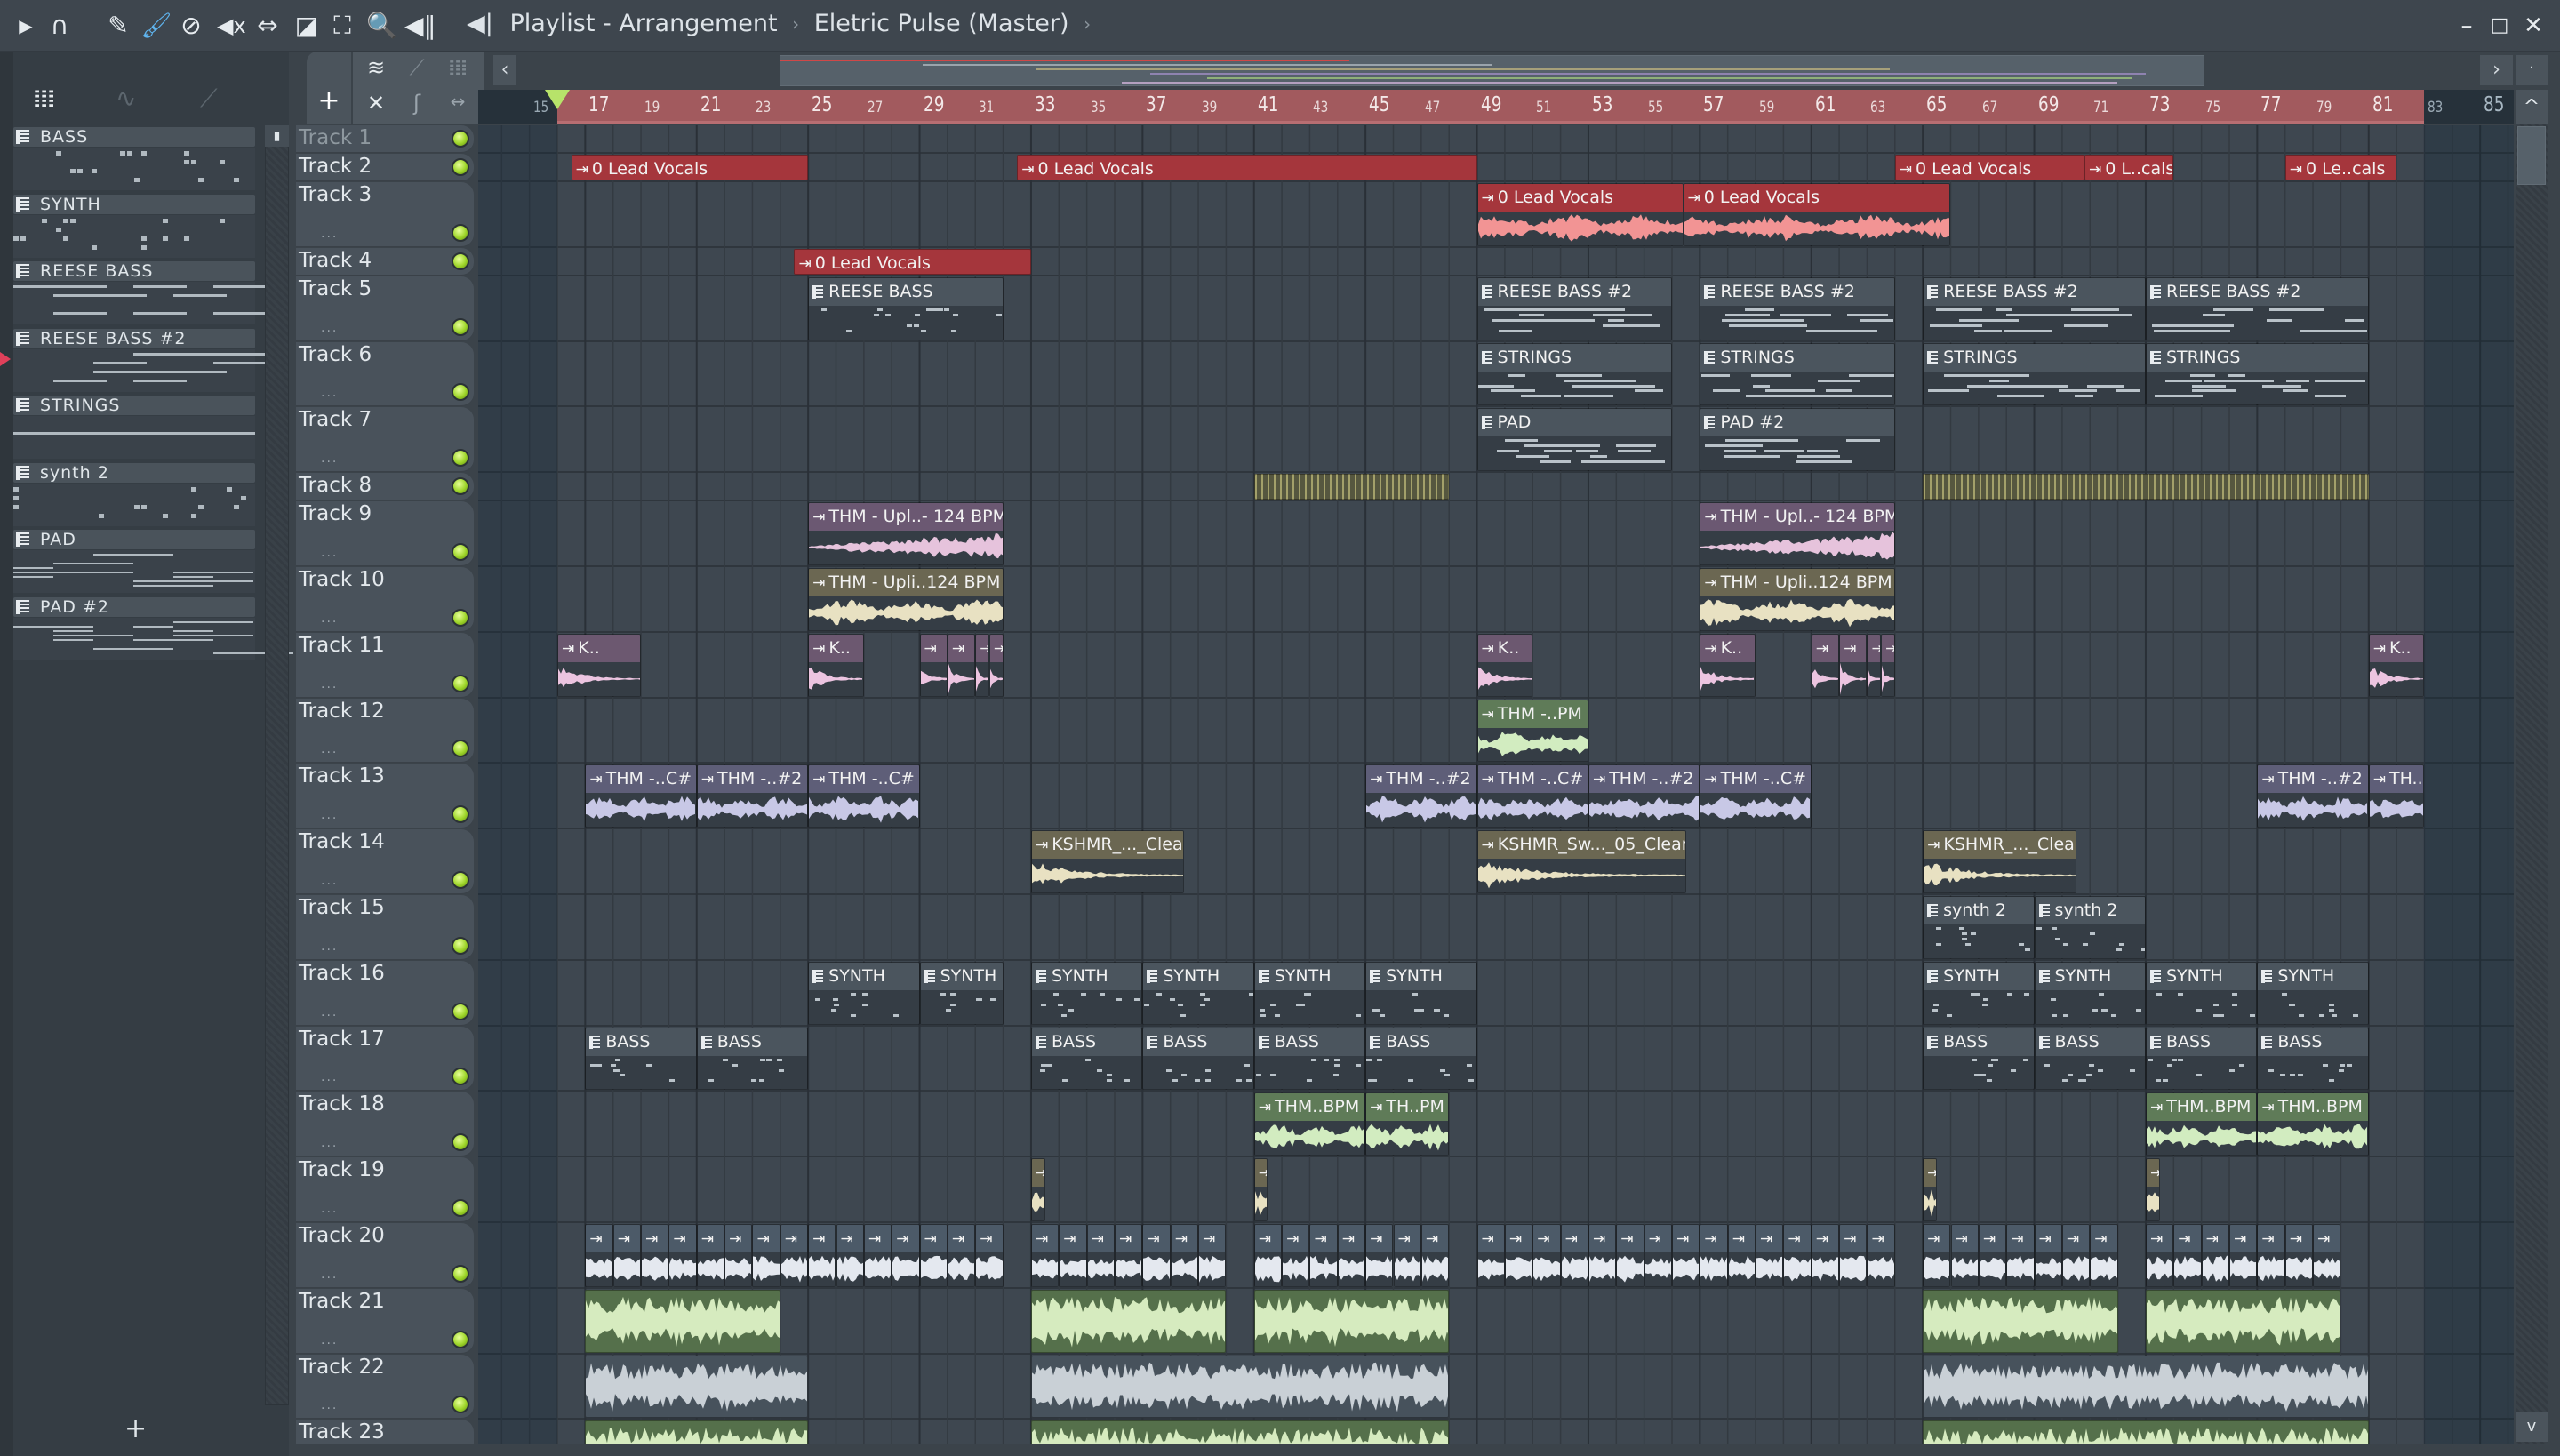 The width and height of the screenshot is (2560, 1456). I want to click on vertical-scrollbar, so click(2532, 767).